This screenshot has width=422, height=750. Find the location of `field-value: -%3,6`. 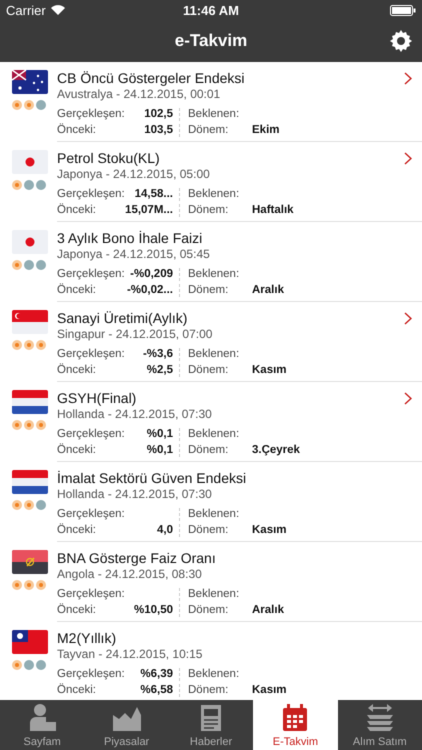

field-value: -%3,6 is located at coordinates (157, 355).